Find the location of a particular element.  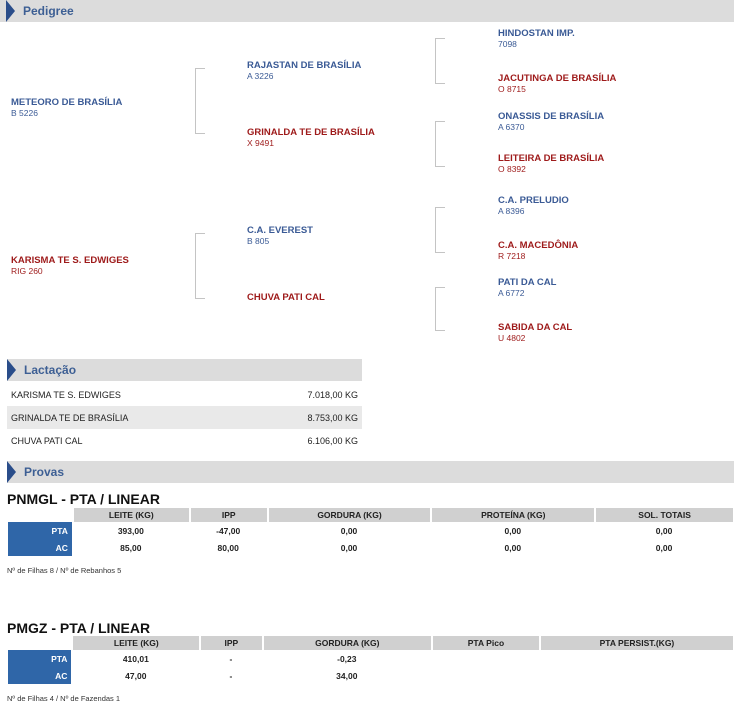

lactacao-animal: GRINALDA TE DE BRASÍLIA is located at coordinates (70, 417).